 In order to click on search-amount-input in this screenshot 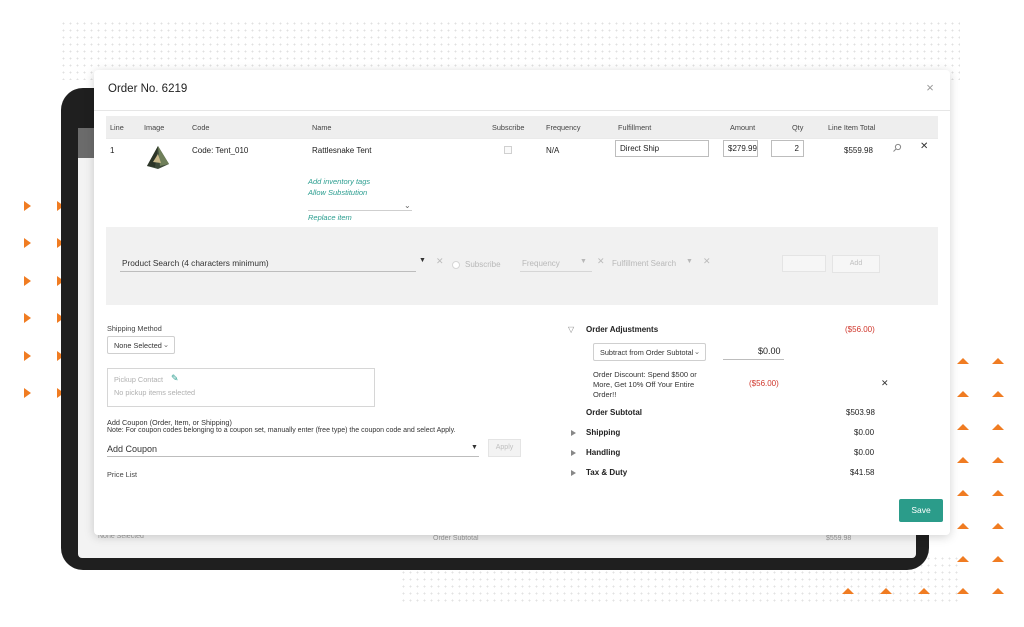, I will do `click(804, 263)`.